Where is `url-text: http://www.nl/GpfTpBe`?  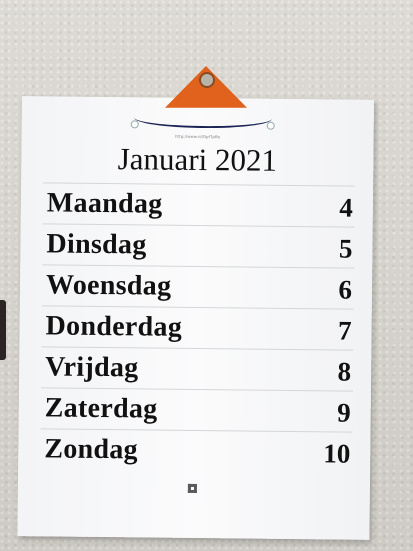 url-text: http://www.nl/GpfTpBe is located at coordinates (197, 136).